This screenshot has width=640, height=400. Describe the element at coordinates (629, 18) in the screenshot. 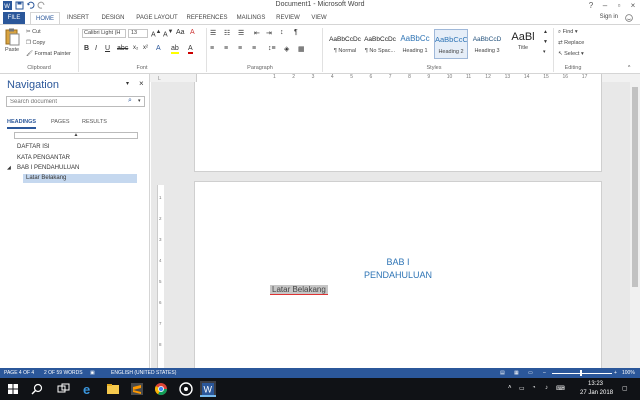

I see `smiley-icon` at that location.